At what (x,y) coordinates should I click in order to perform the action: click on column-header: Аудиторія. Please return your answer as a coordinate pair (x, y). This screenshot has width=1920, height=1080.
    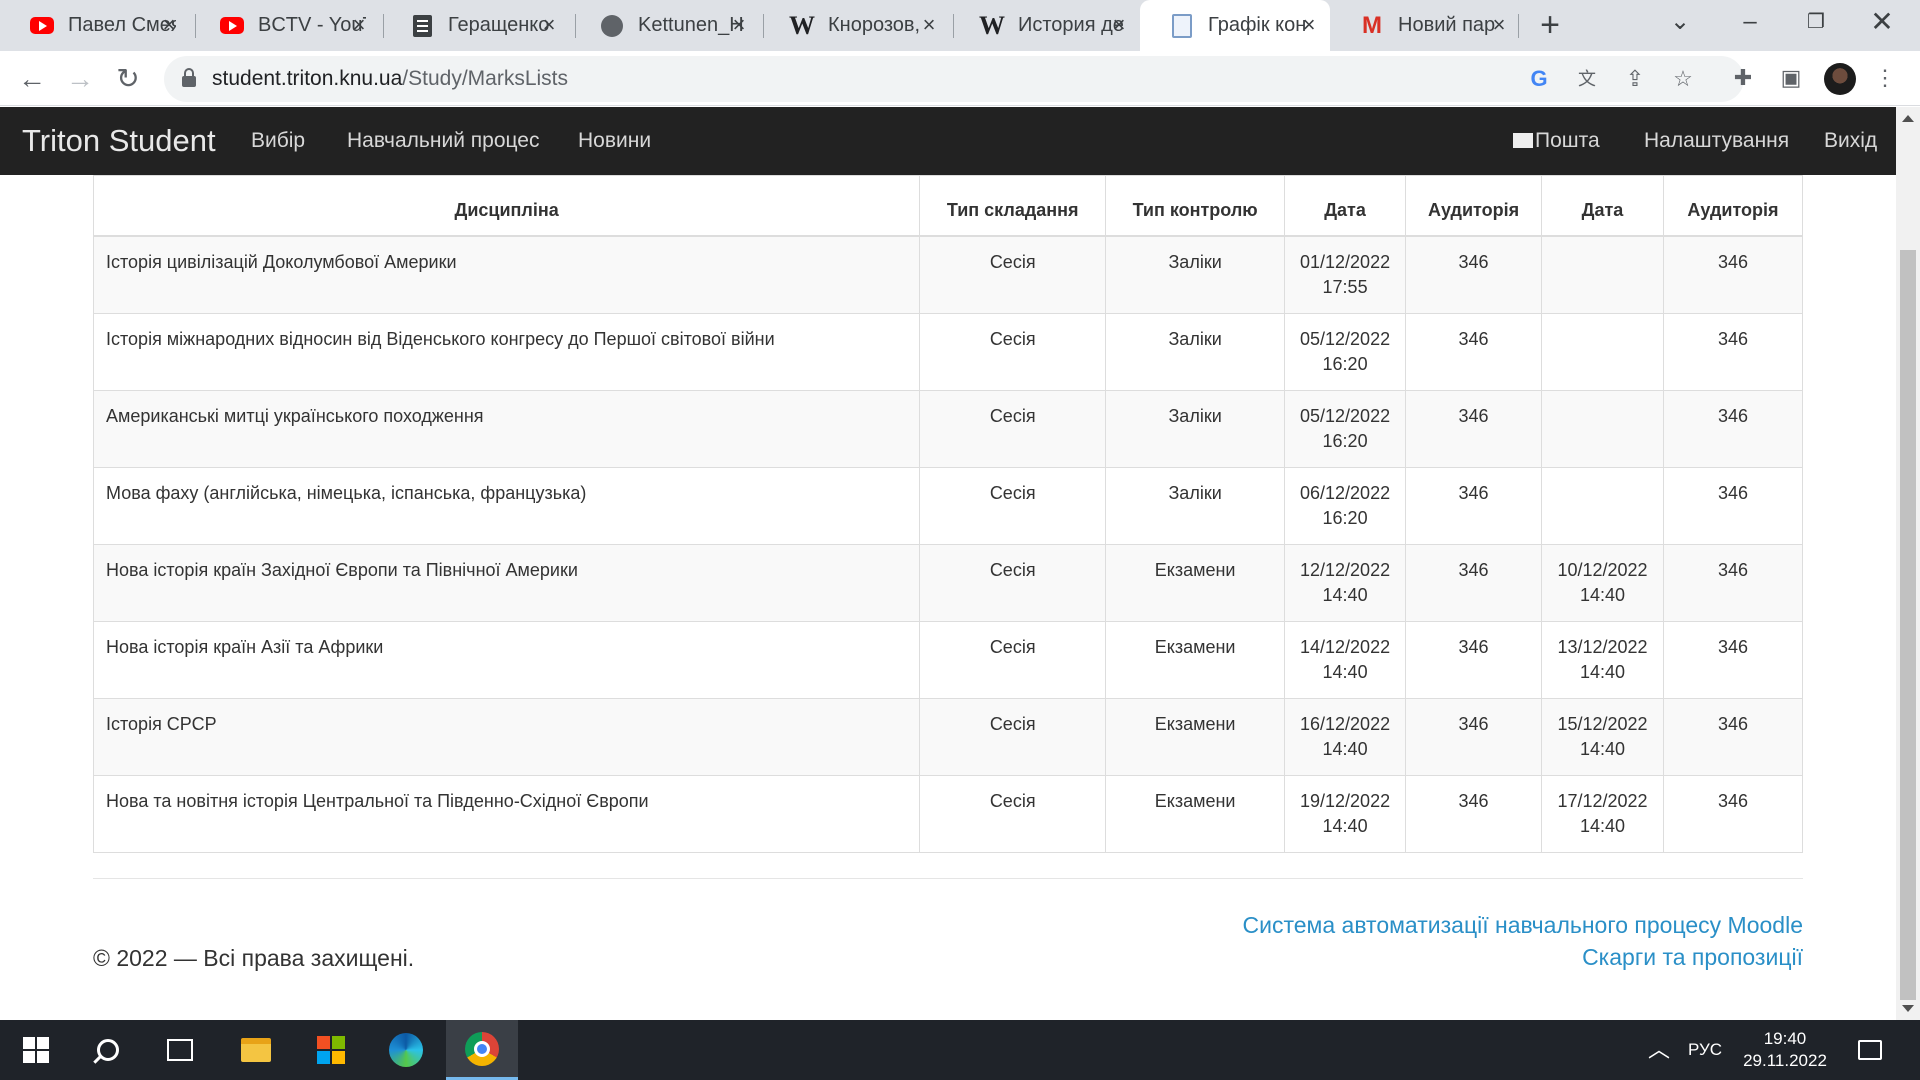
    Looking at the image, I should click on (1473, 206).